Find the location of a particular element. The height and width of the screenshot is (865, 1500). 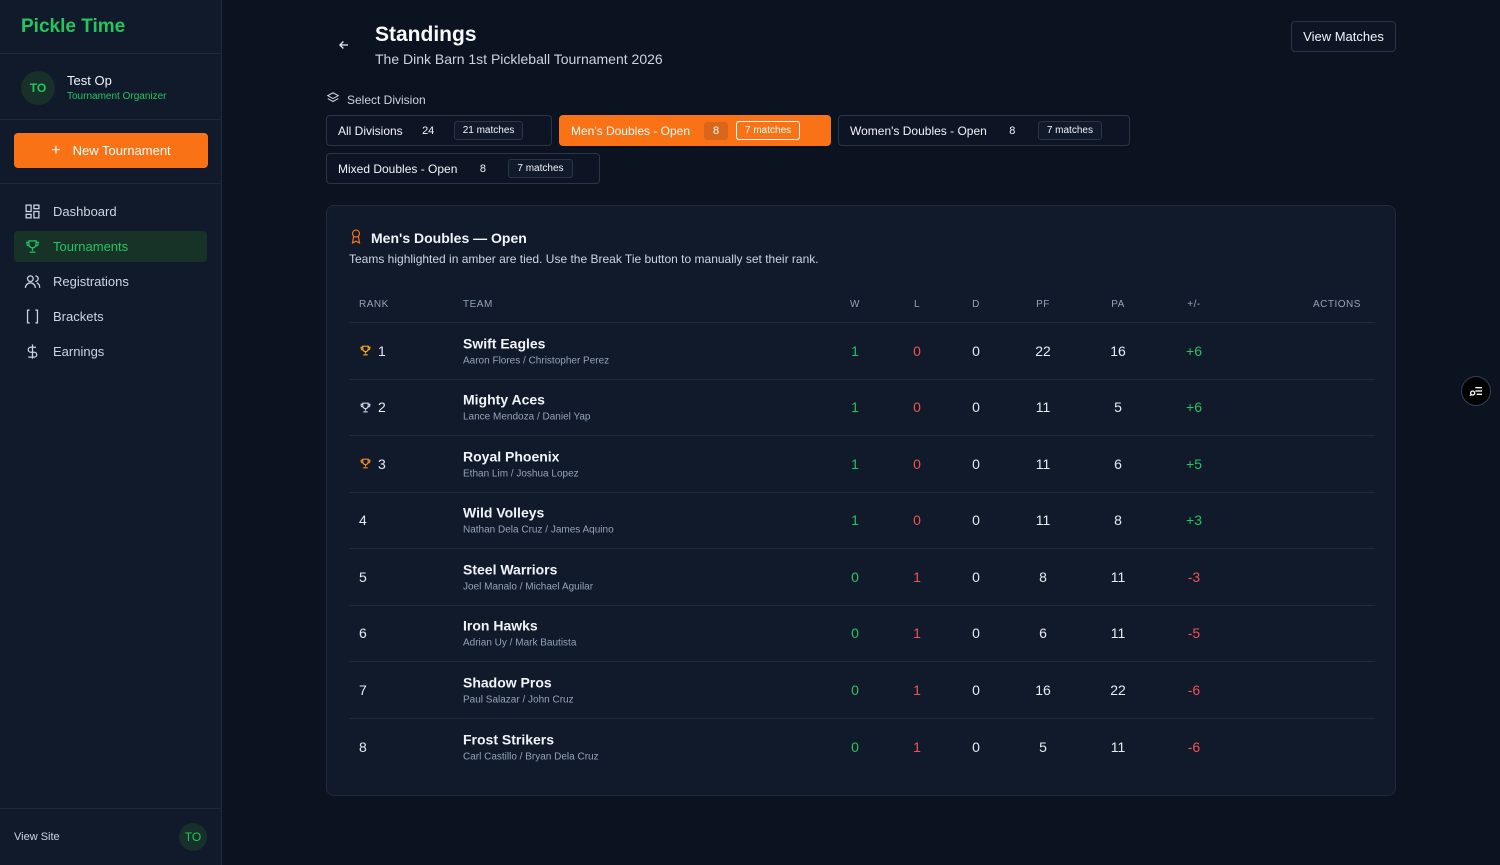

team-players: Adrian Uy / Mark Bautista is located at coordinates (520, 643).